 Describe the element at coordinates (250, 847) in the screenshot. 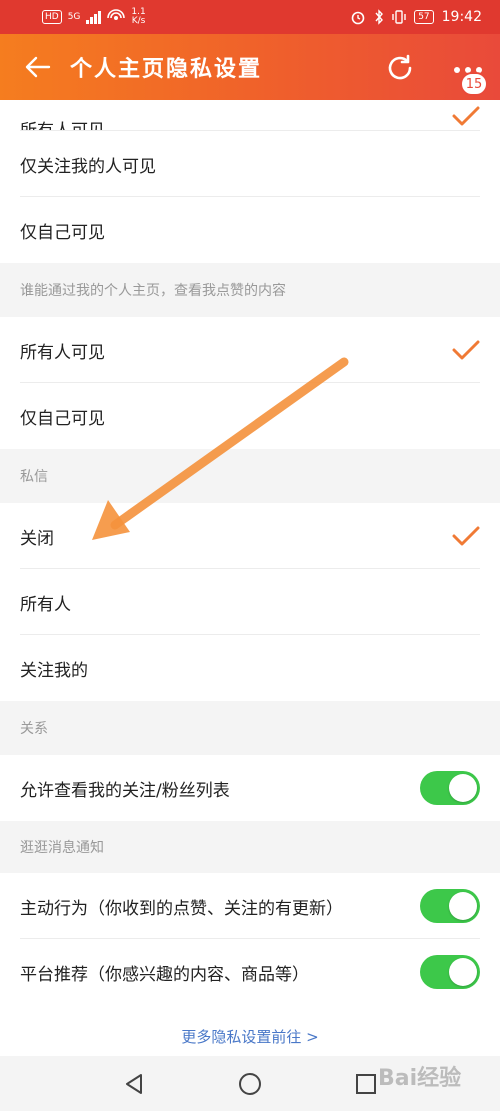

I see `section-heading-notify: 逛逛消息通知` at that location.